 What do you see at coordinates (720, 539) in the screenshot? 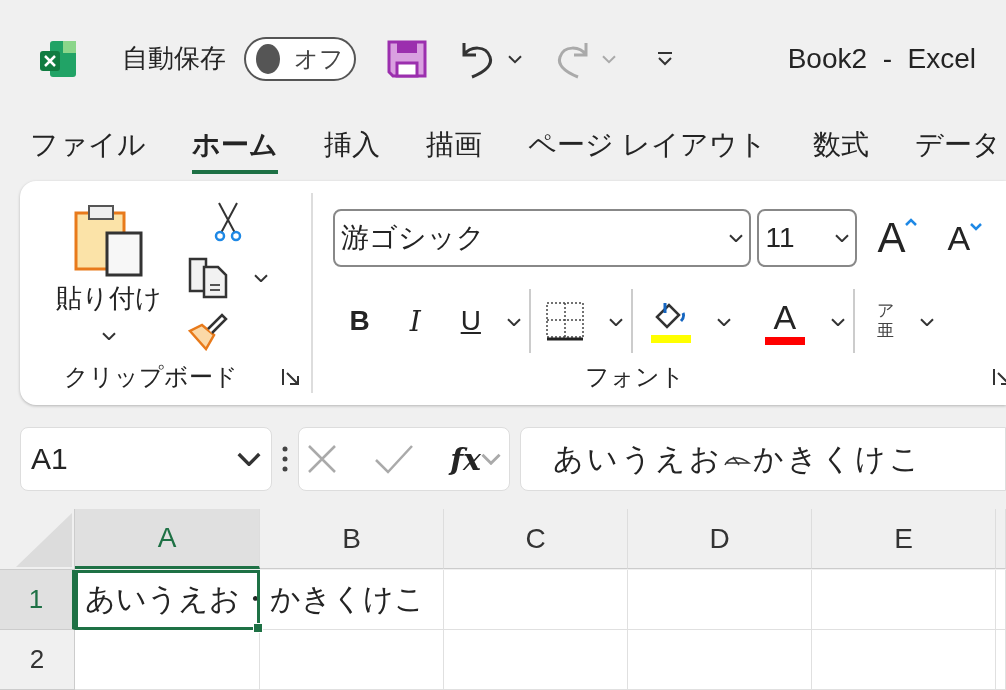
I see `column-header: D` at bounding box center [720, 539].